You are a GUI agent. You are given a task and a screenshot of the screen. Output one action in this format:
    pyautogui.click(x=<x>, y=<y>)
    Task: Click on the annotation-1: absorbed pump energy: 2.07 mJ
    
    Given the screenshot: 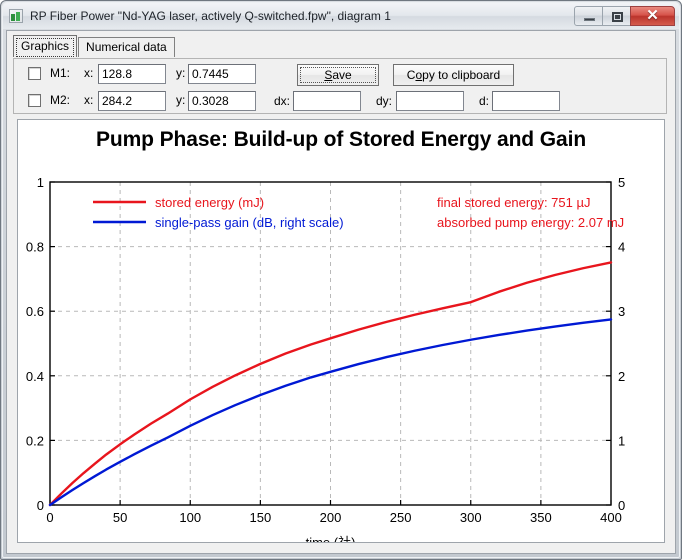 What is the action you would take?
    pyautogui.click(x=530, y=222)
    